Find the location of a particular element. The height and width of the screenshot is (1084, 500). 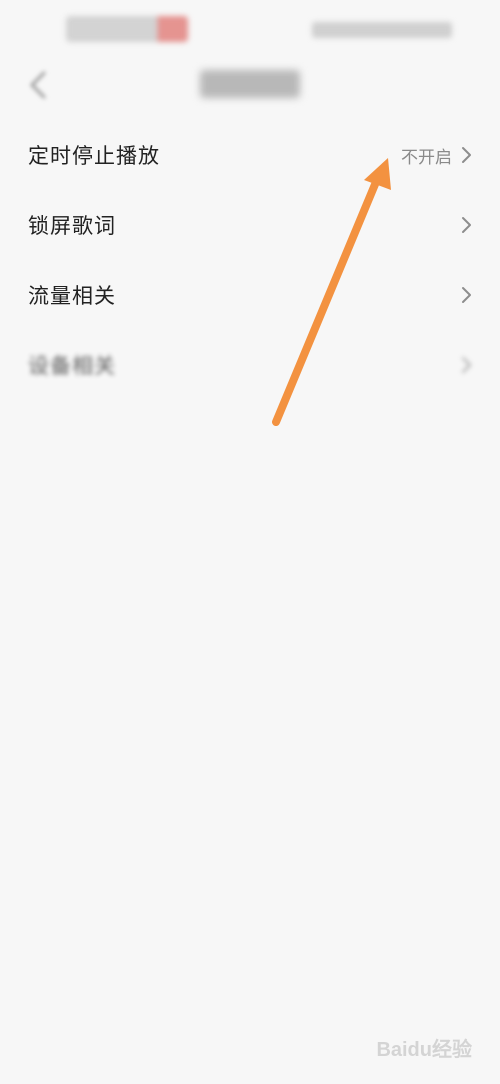

status-bar-left is located at coordinates (127, 29).